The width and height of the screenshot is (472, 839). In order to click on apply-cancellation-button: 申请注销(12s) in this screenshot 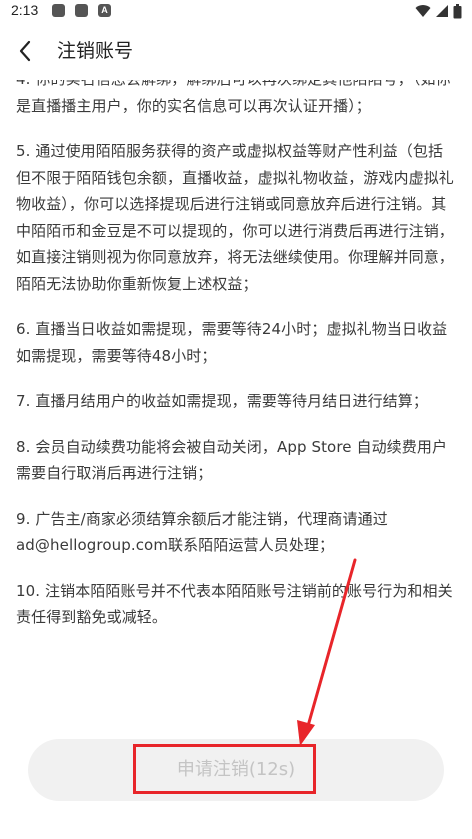, I will do `click(236, 770)`.